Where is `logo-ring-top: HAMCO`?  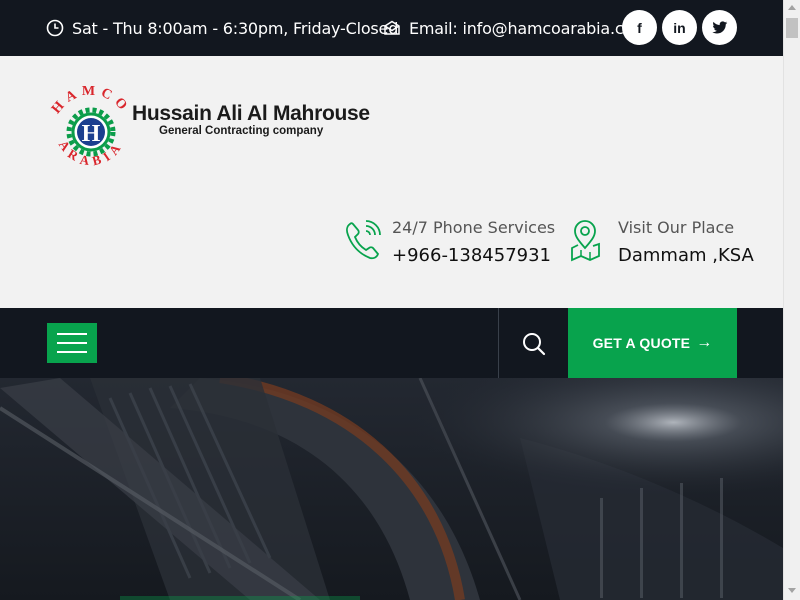
logo-ring-top: HAMCO is located at coordinates (88, 100).